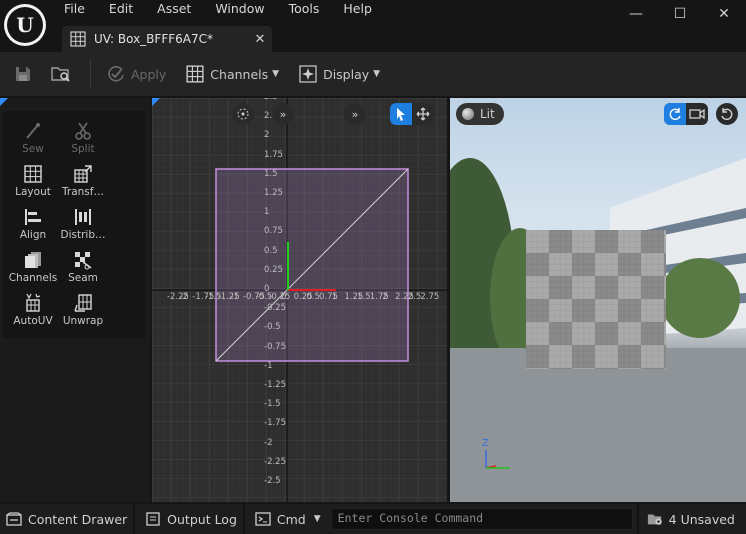  Describe the element at coordinates (184, 297) in the screenshot. I see `h-tick-label: -2` at that location.